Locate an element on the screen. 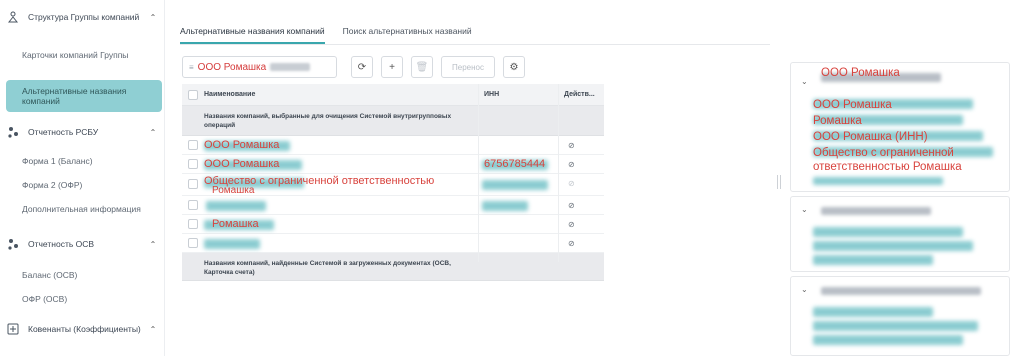 The height and width of the screenshot is (356, 1031). calculator-icon is located at coordinates (13, 329).